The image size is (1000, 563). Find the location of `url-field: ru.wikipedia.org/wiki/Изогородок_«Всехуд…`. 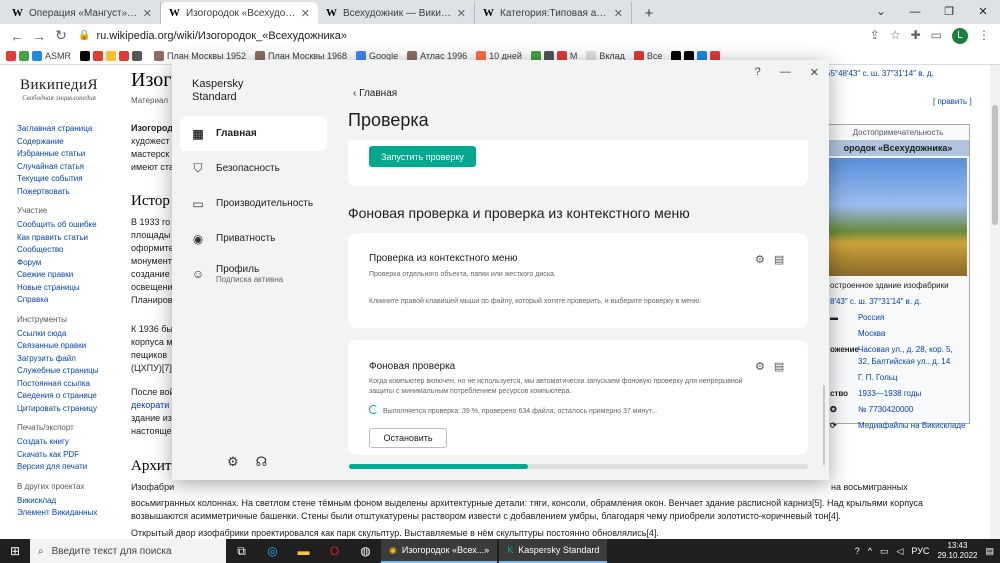

url-field: ru.wikipedia.org/wiki/Изогородок_«Всехуд… is located at coordinates (482, 36).